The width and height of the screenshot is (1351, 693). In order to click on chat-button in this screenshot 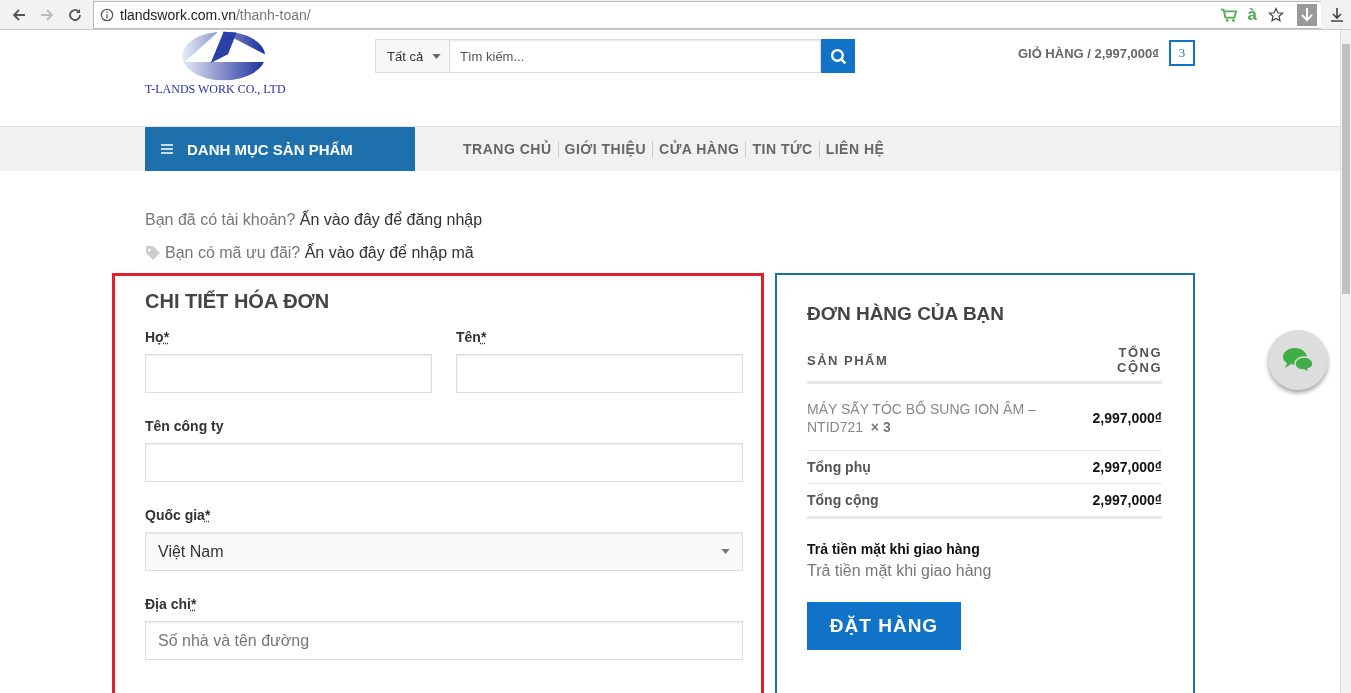, I will do `click(1298, 360)`.